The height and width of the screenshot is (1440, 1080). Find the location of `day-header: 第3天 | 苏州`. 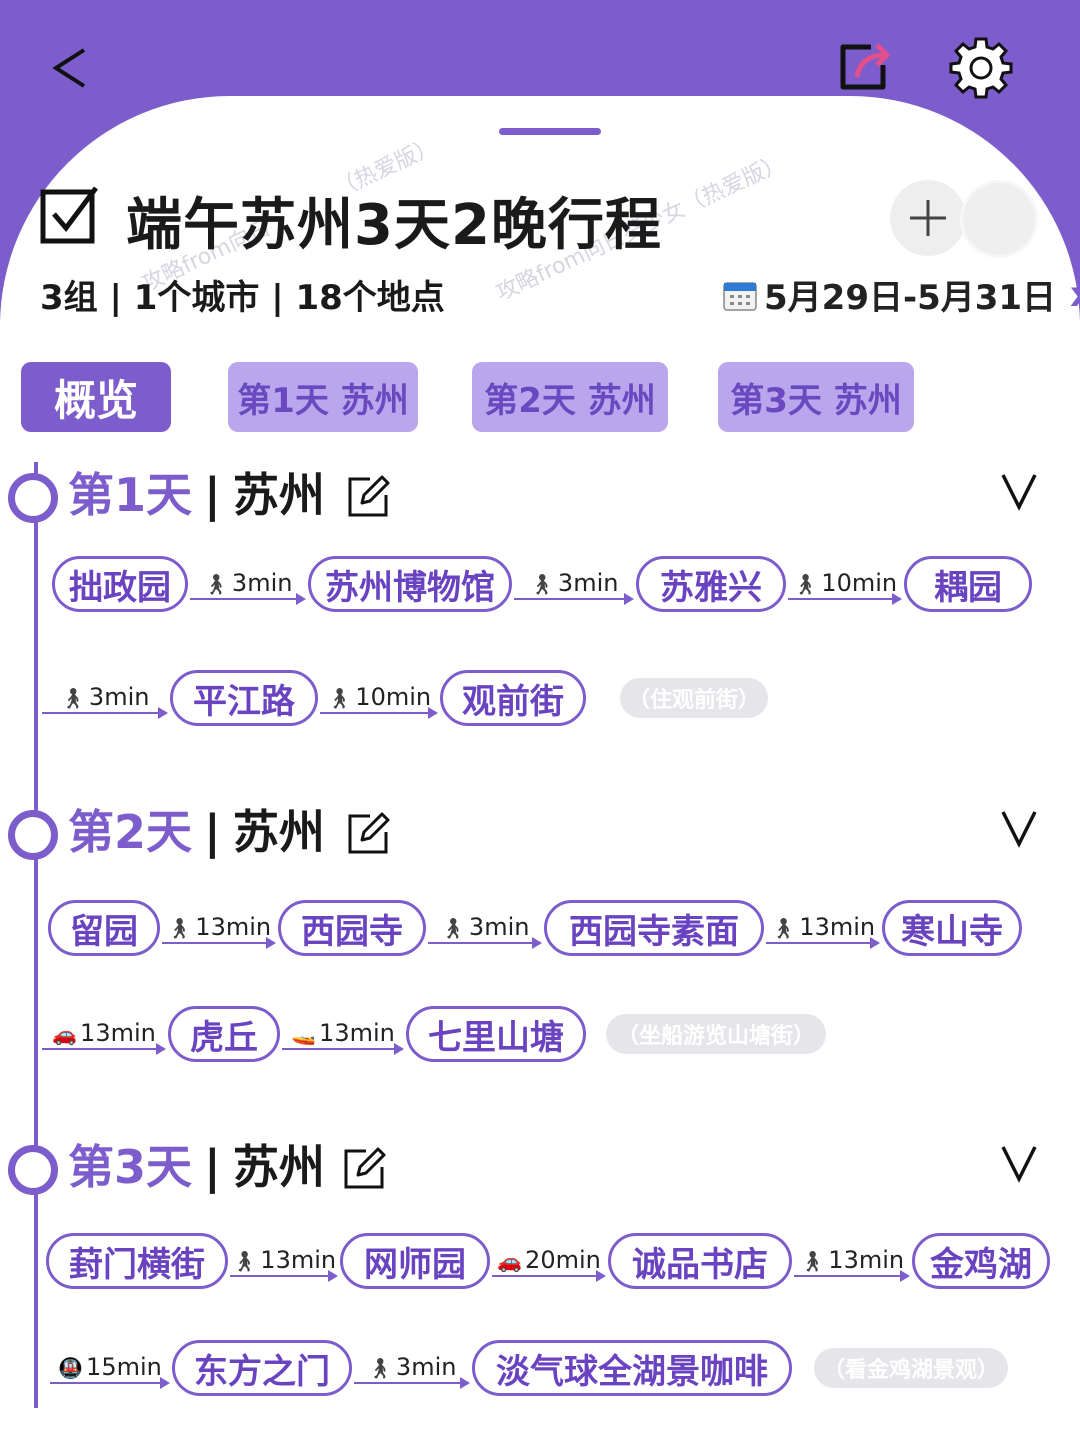

day-header: 第3天 | 苏州 is located at coordinates (538, 1169).